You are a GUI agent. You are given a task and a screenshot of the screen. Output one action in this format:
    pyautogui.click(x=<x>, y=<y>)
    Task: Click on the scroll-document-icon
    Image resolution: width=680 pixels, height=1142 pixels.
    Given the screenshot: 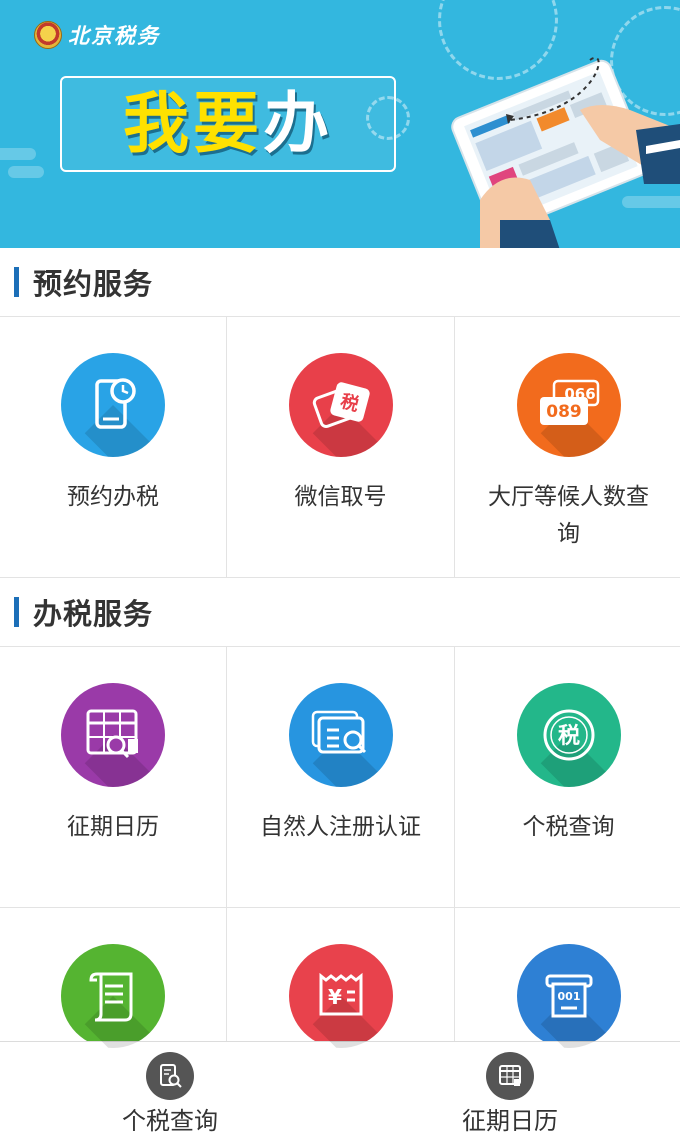 What is the action you would take?
    pyautogui.click(x=113, y=996)
    